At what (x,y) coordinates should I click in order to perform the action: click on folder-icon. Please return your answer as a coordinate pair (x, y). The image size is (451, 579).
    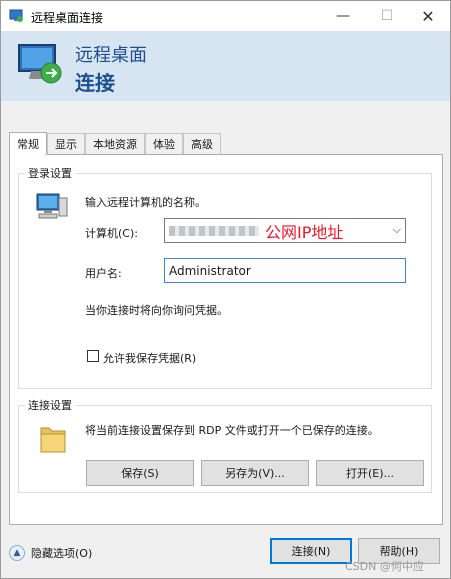
    Looking at the image, I should click on (53, 440).